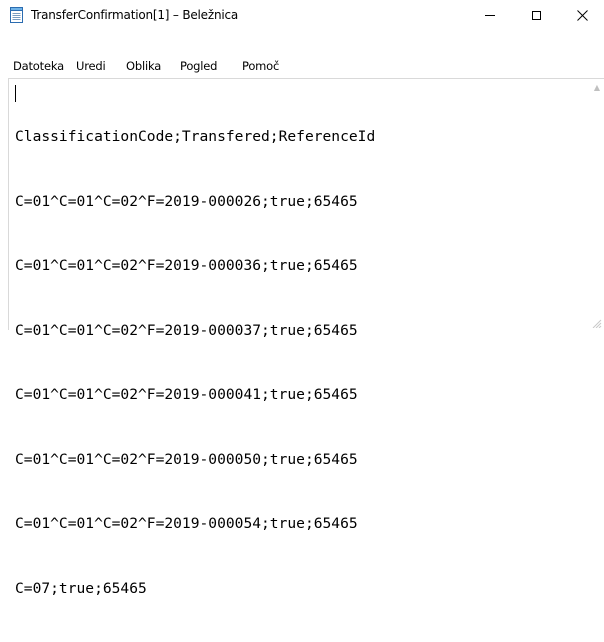  What do you see at coordinates (260, 66) in the screenshot?
I see `menu-help: Pomoč` at bounding box center [260, 66].